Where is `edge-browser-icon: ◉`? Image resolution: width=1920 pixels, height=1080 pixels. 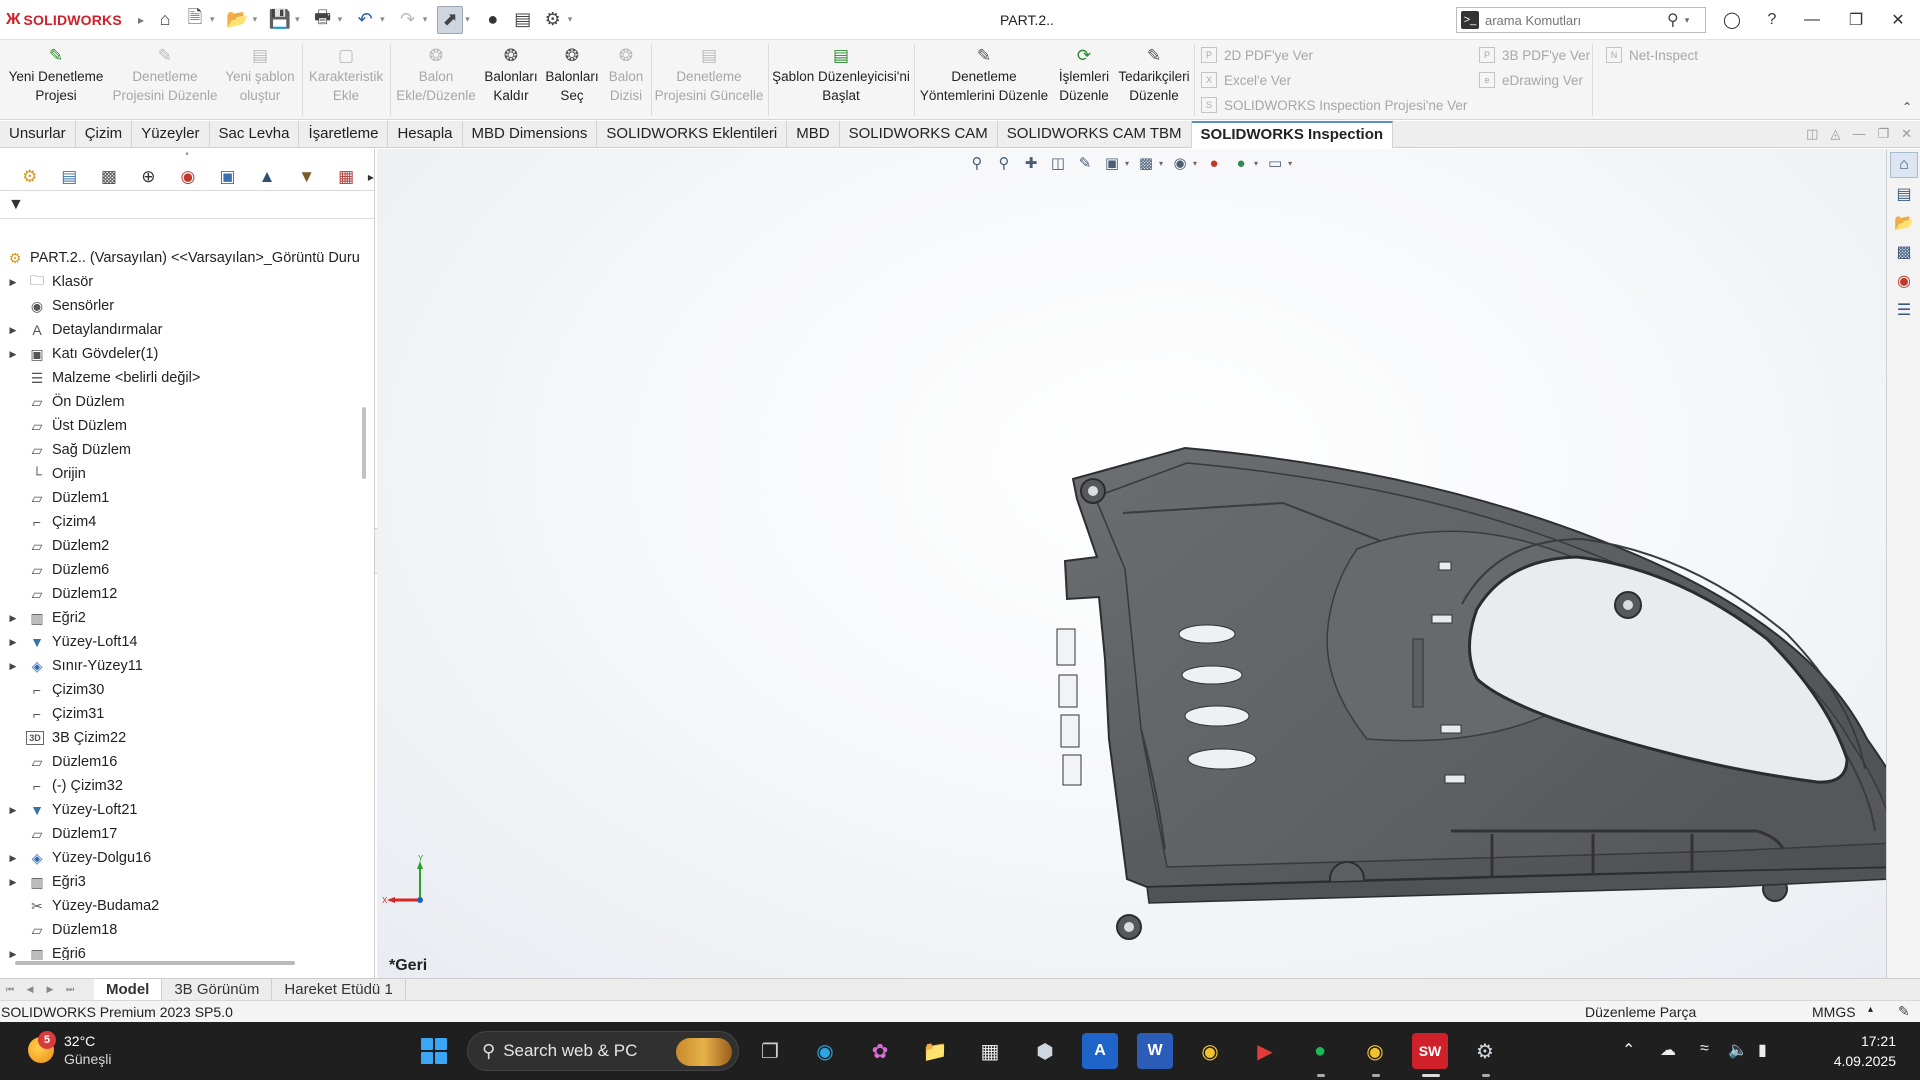 edge-browser-icon: ◉ is located at coordinates (825, 1051).